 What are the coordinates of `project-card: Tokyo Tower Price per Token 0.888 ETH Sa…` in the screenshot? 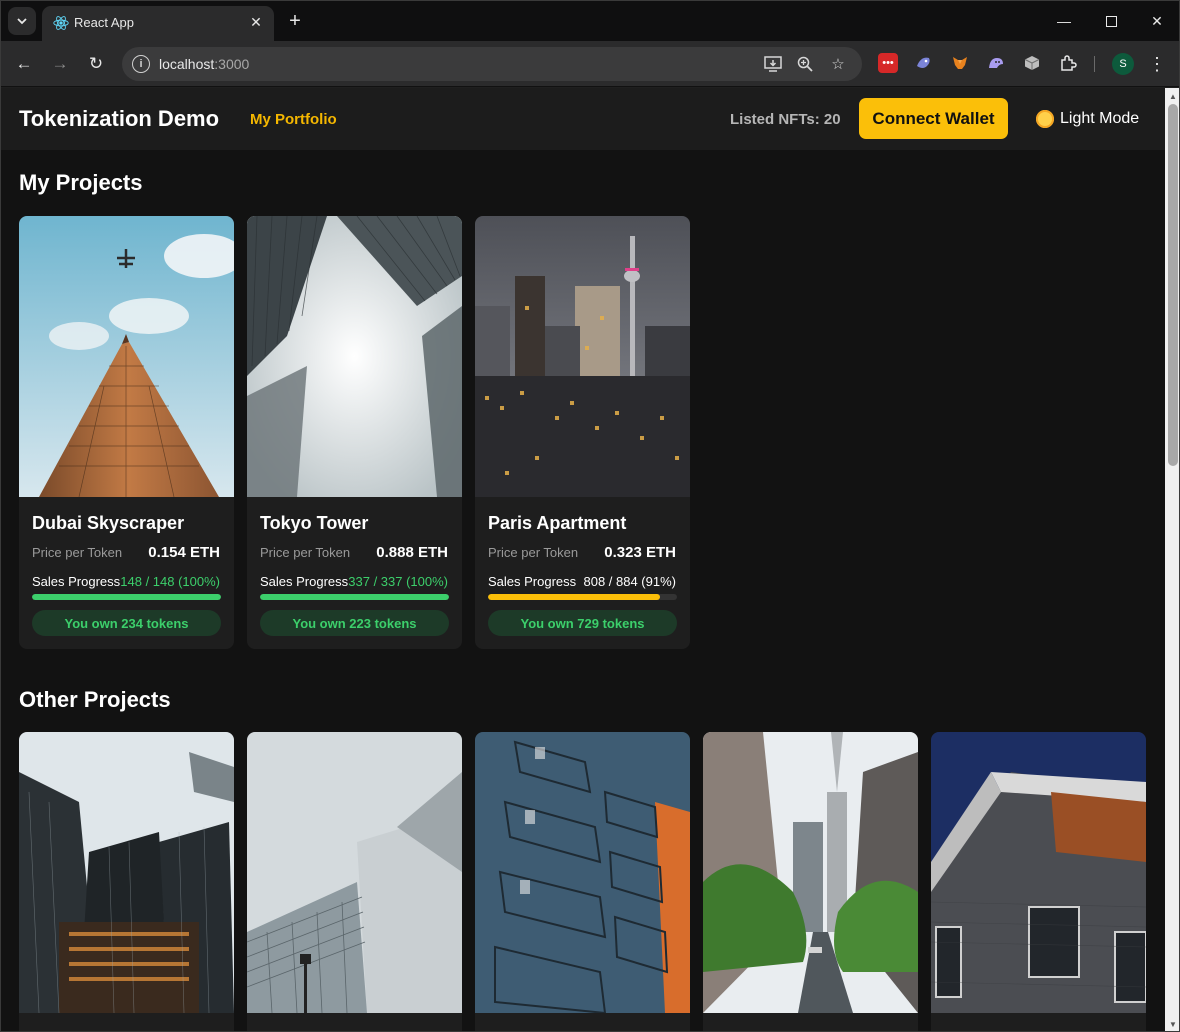 It's located at (354, 432).